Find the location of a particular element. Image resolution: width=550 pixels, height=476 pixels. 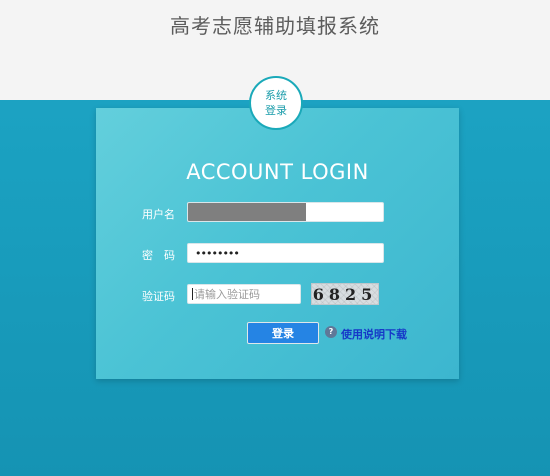

captcha-code: 6825 is located at coordinates (345, 294).